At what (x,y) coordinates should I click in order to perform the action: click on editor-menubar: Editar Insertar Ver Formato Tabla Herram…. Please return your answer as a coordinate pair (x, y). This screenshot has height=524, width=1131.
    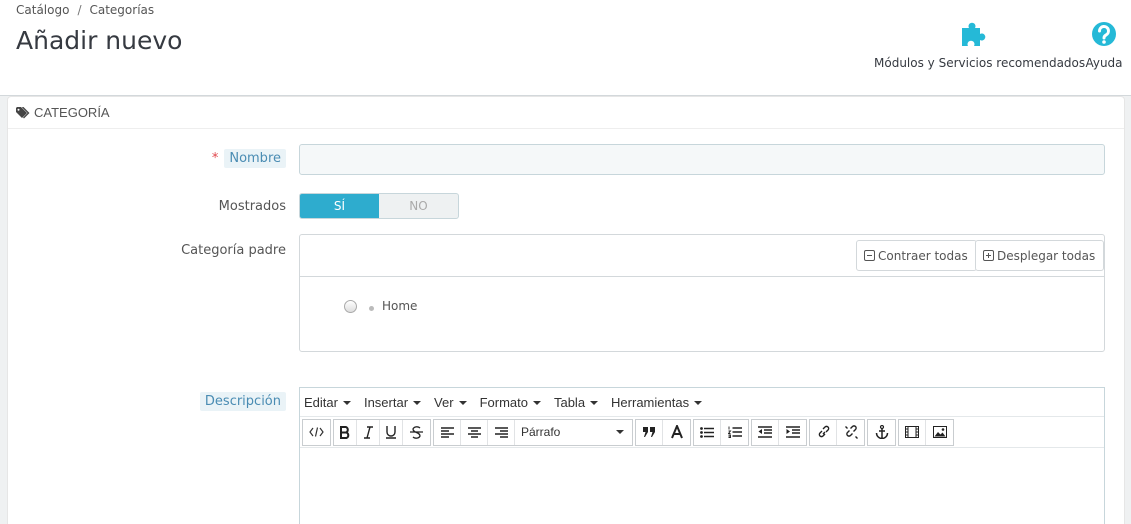
    Looking at the image, I should click on (702, 402).